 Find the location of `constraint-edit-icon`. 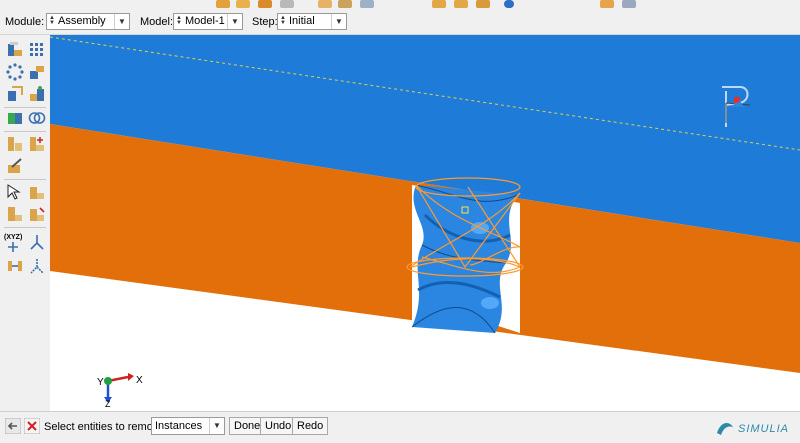

constraint-edit-icon is located at coordinates (15, 166).